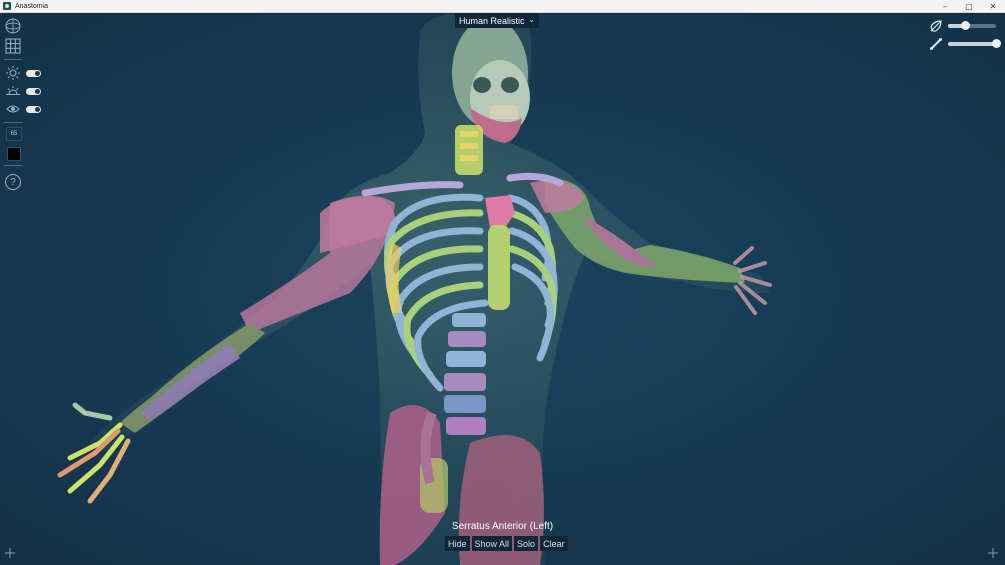 This screenshot has height=565, width=1005. I want to click on selection-action-bar: Hide Show All Solo Clear, so click(507, 543).